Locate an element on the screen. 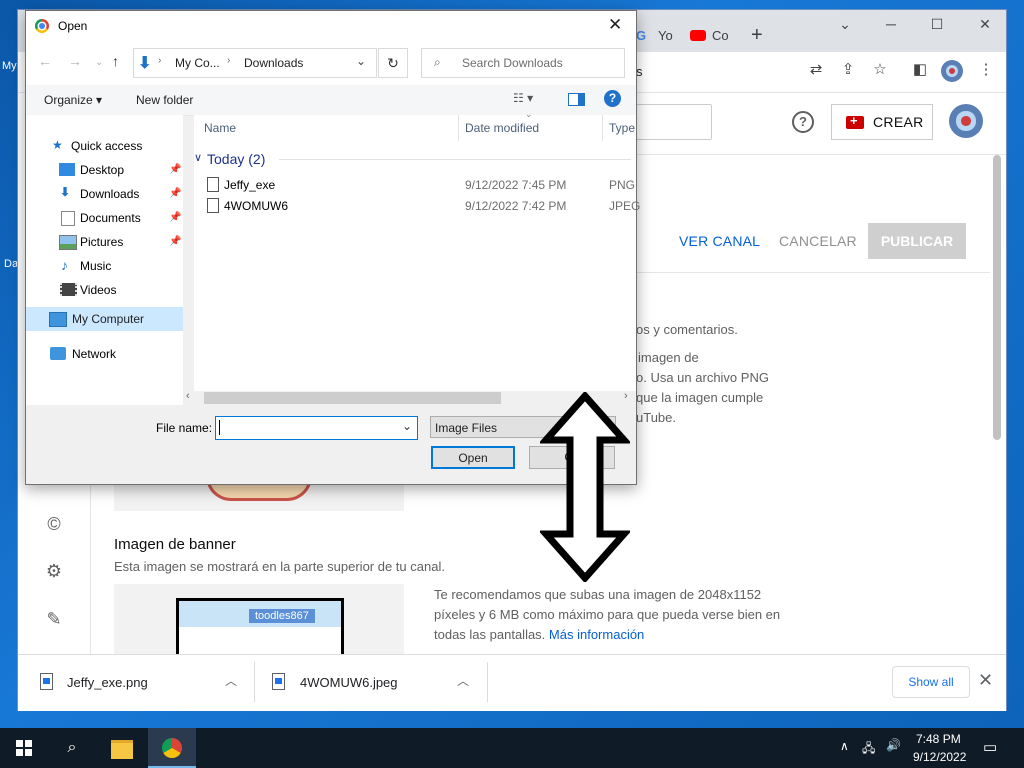  group-collapse-icon: ∨ is located at coordinates (198, 157).